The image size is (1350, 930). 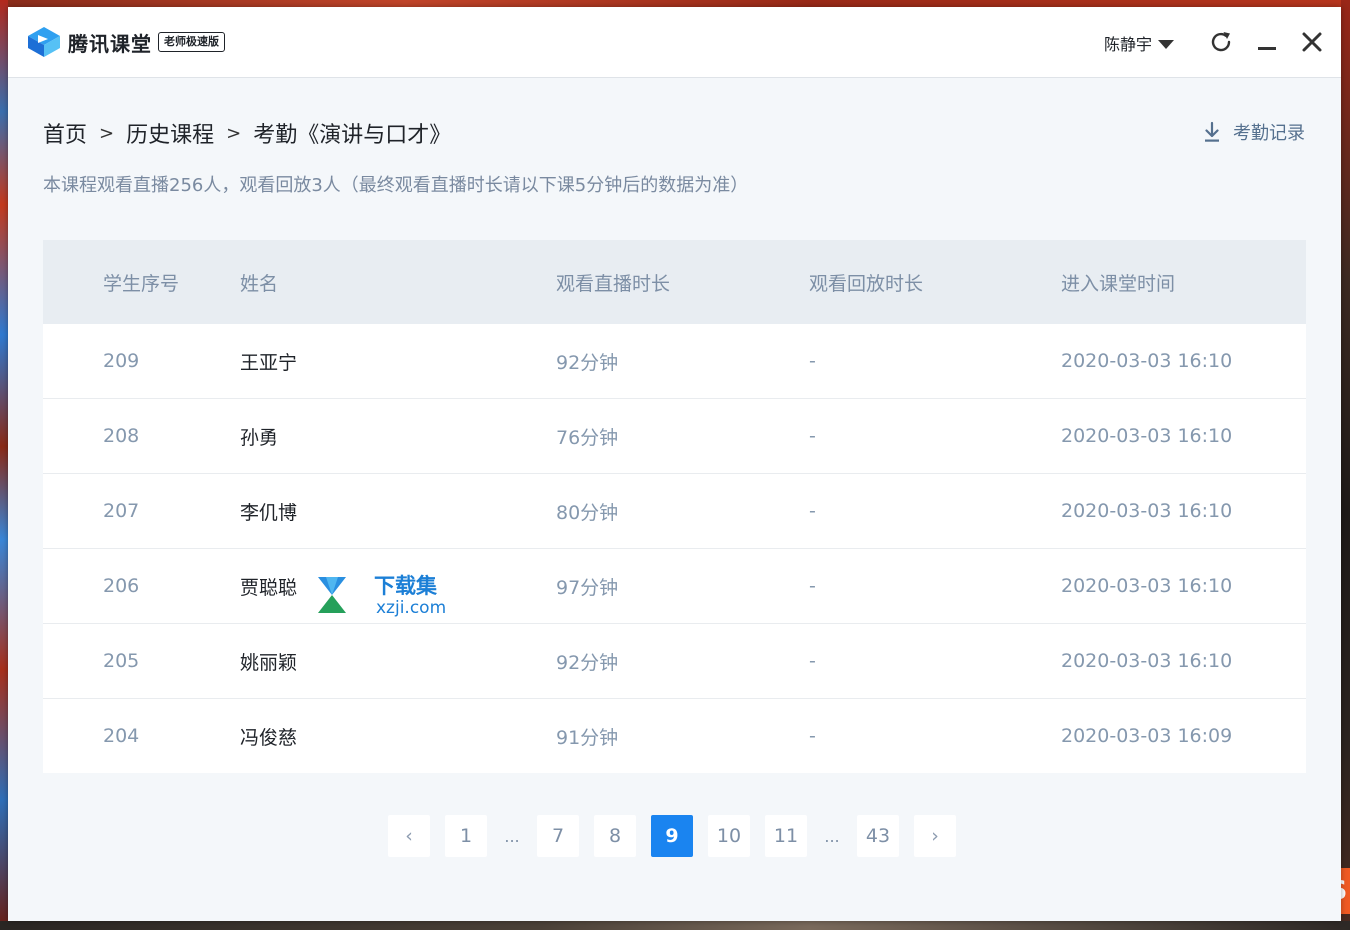 I want to click on watermark-title: 下载集, so click(x=406, y=586).